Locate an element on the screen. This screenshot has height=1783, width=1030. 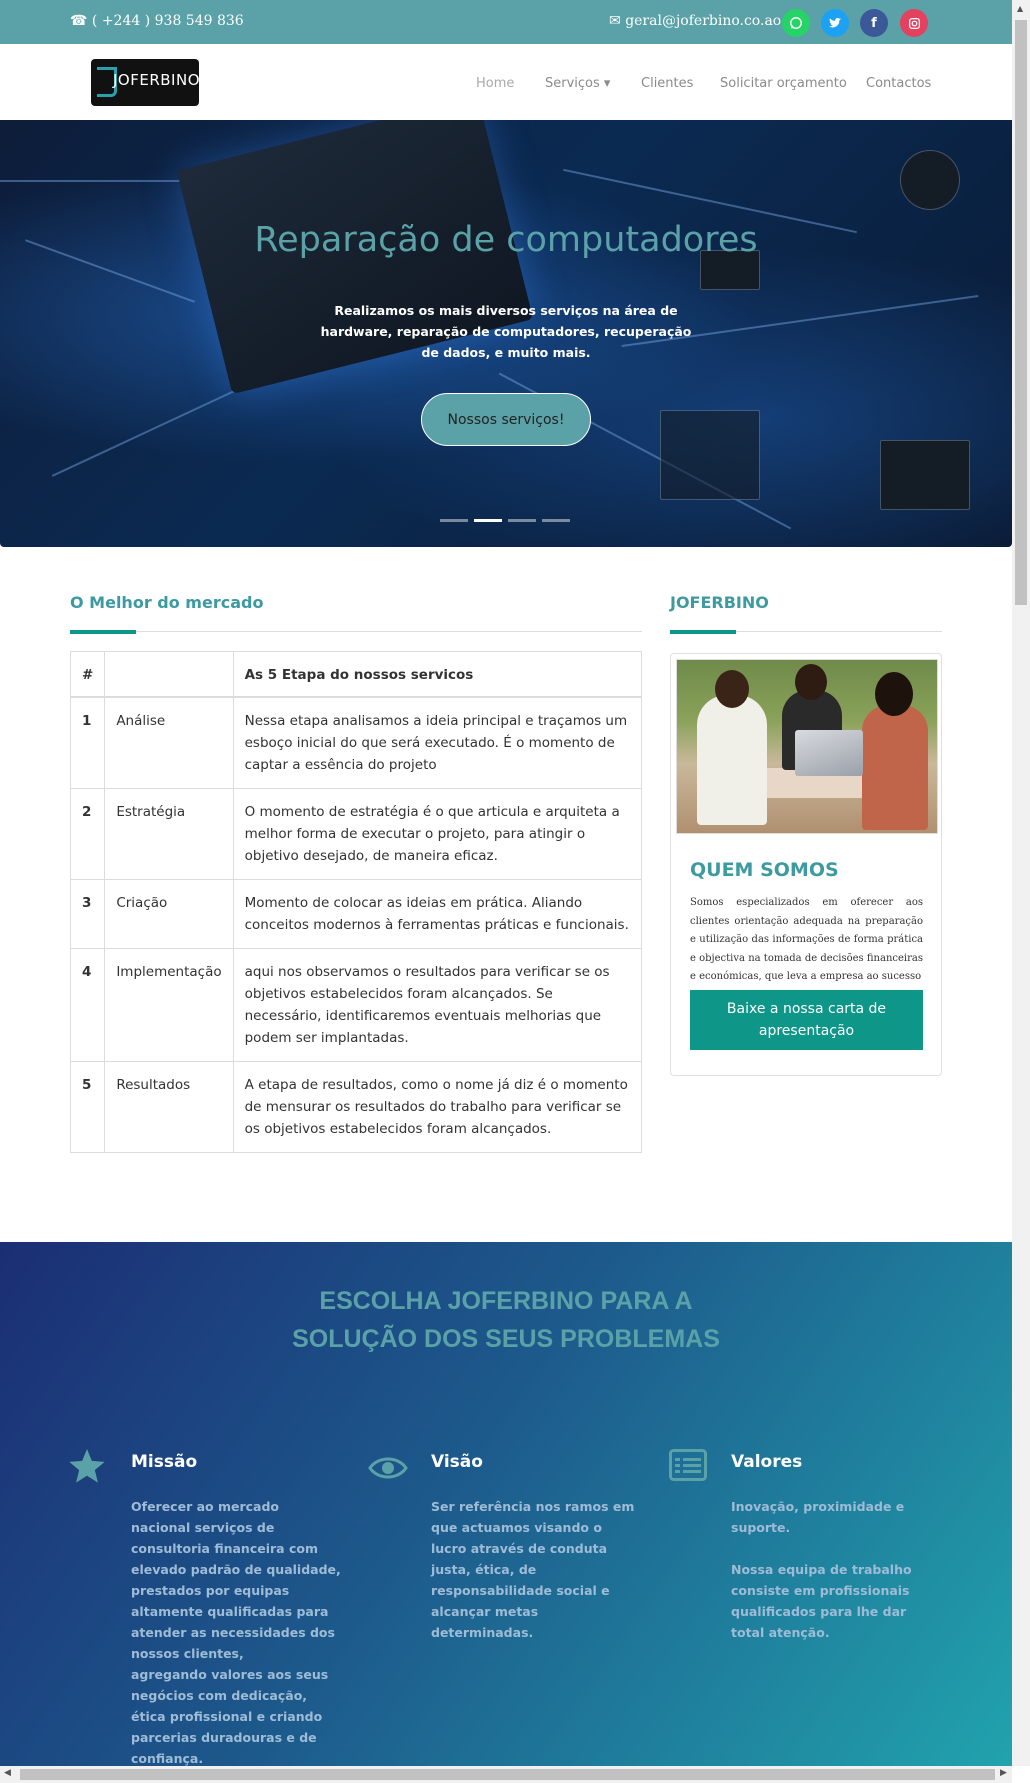
download-presentation-button: Baixe a nossa carta de apresentação is located at coordinates (806, 1020).